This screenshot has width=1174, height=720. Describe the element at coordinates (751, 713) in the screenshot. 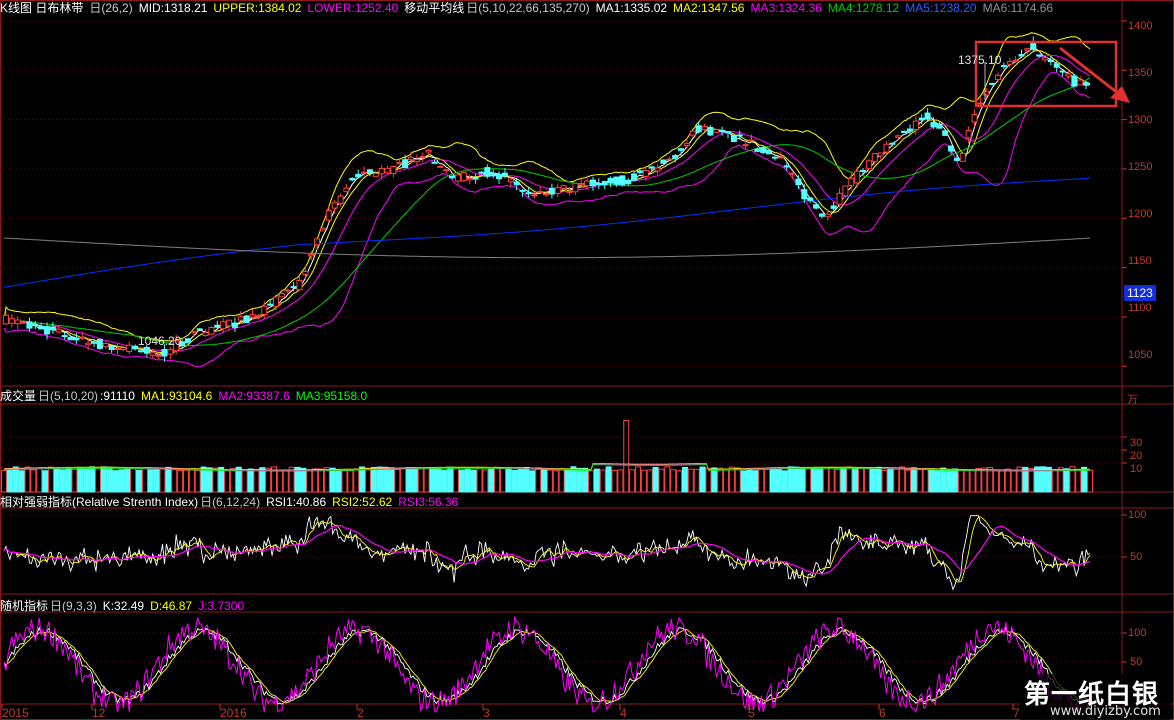

I see `date-label-5: 5` at that location.